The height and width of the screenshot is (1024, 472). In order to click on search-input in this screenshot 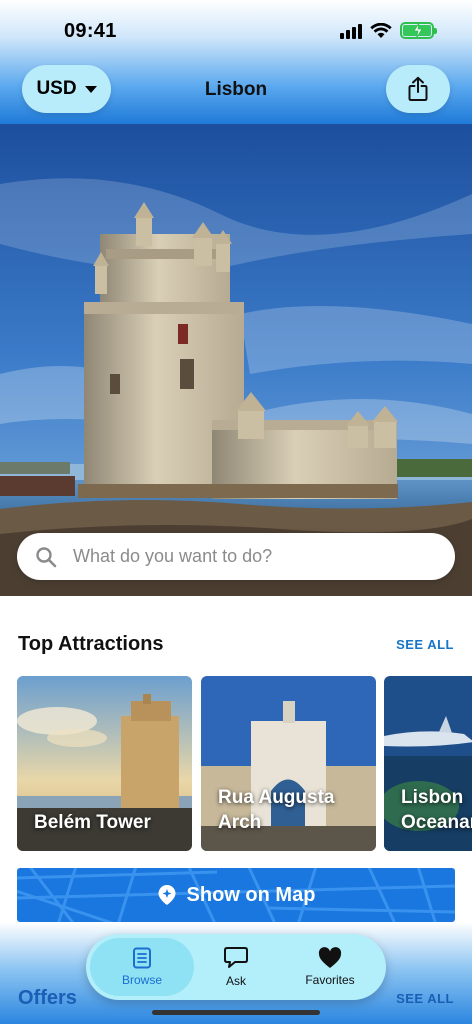, I will do `click(243, 556)`.